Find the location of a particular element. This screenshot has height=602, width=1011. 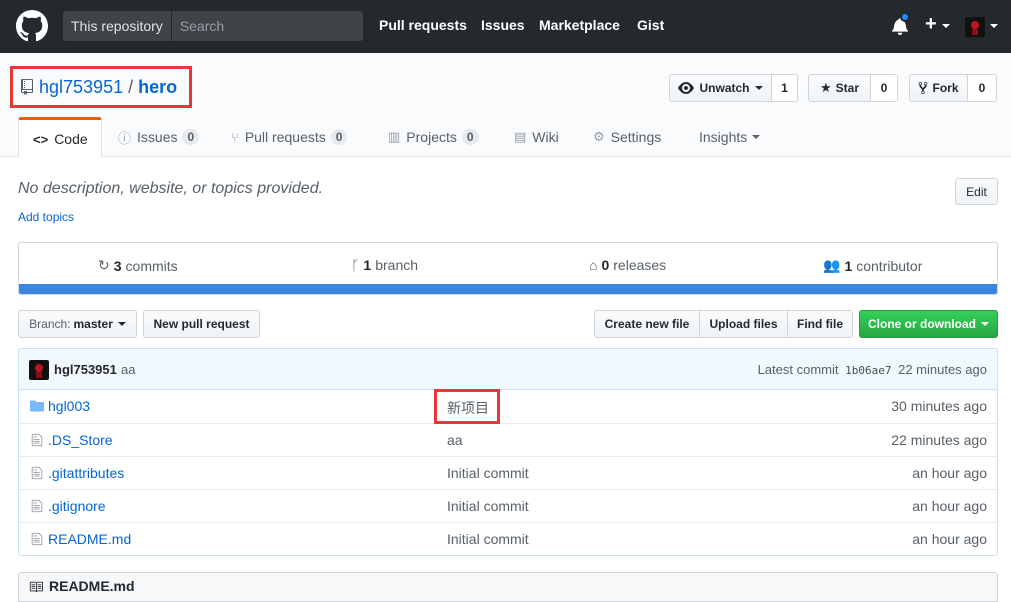

contributors-link: 👥 1 contributor is located at coordinates (872, 265).